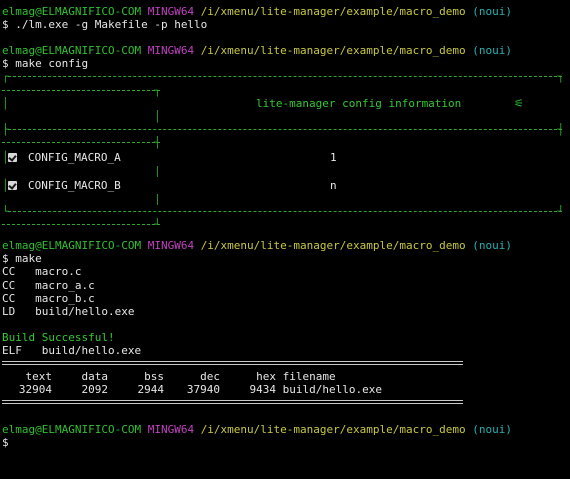 The width and height of the screenshot is (570, 479). Describe the element at coordinates (9, 311) in the screenshot. I see `build-tool: LD` at that location.